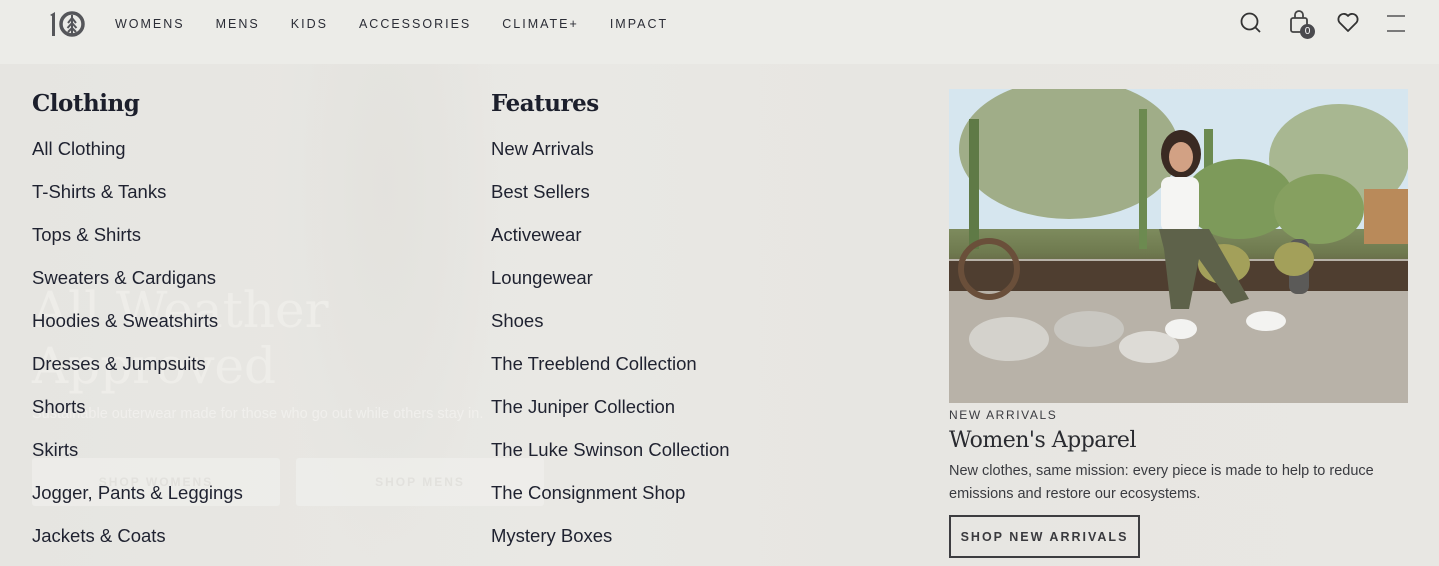  Describe the element at coordinates (610, 459) in the screenshot. I see `menu-link-luke-swinson-collection: The Luke Swinson Collection` at that location.